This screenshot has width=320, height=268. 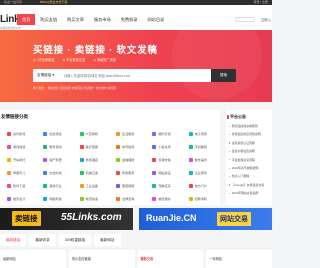 I want to click on header-user-link: 注册入, so click(x=266, y=19).